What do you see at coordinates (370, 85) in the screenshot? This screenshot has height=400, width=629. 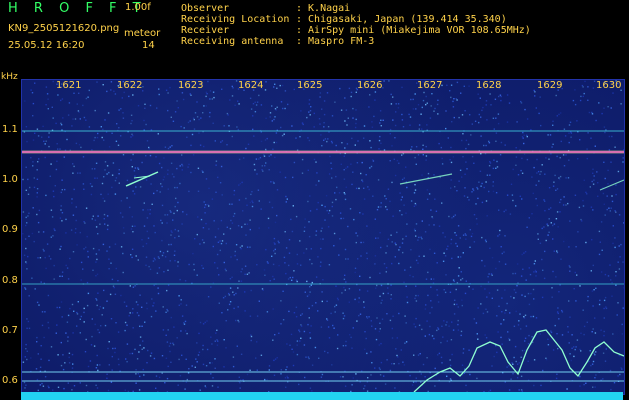 I see `x-tick: 1626` at bounding box center [370, 85].